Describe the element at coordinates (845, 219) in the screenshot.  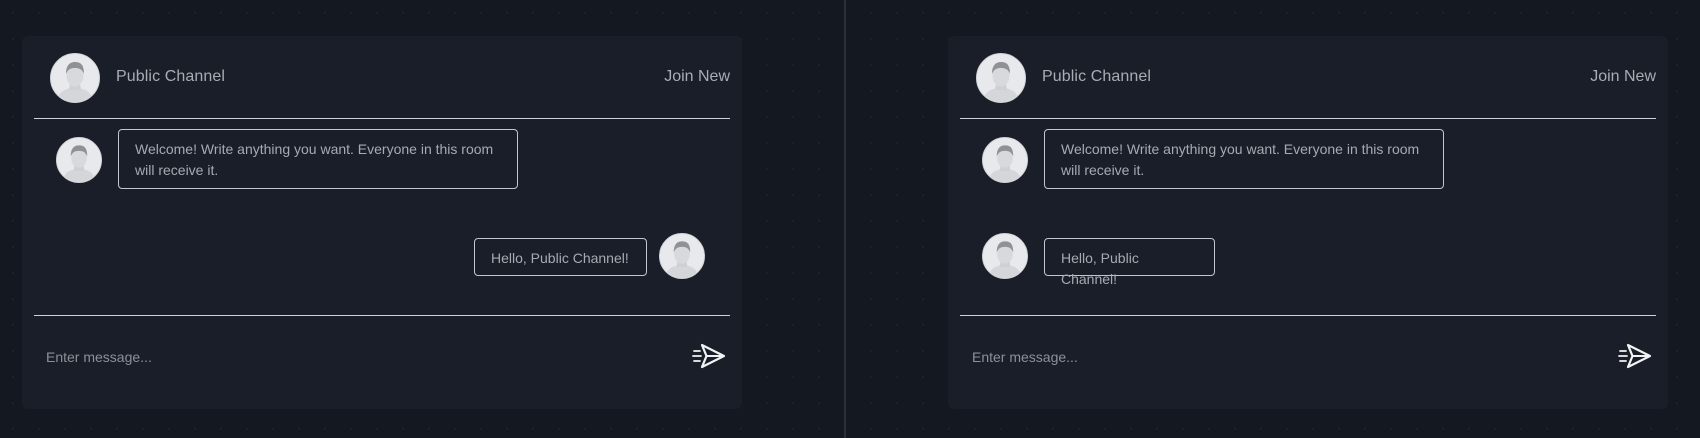
I see `vertical-divider` at that location.